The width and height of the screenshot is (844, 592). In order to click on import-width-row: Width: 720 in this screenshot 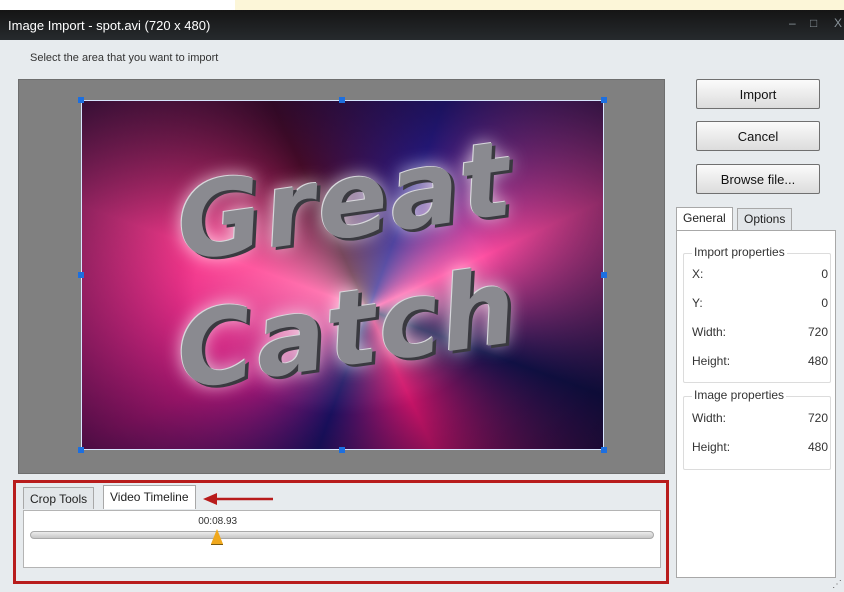, I will do `click(760, 333)`.